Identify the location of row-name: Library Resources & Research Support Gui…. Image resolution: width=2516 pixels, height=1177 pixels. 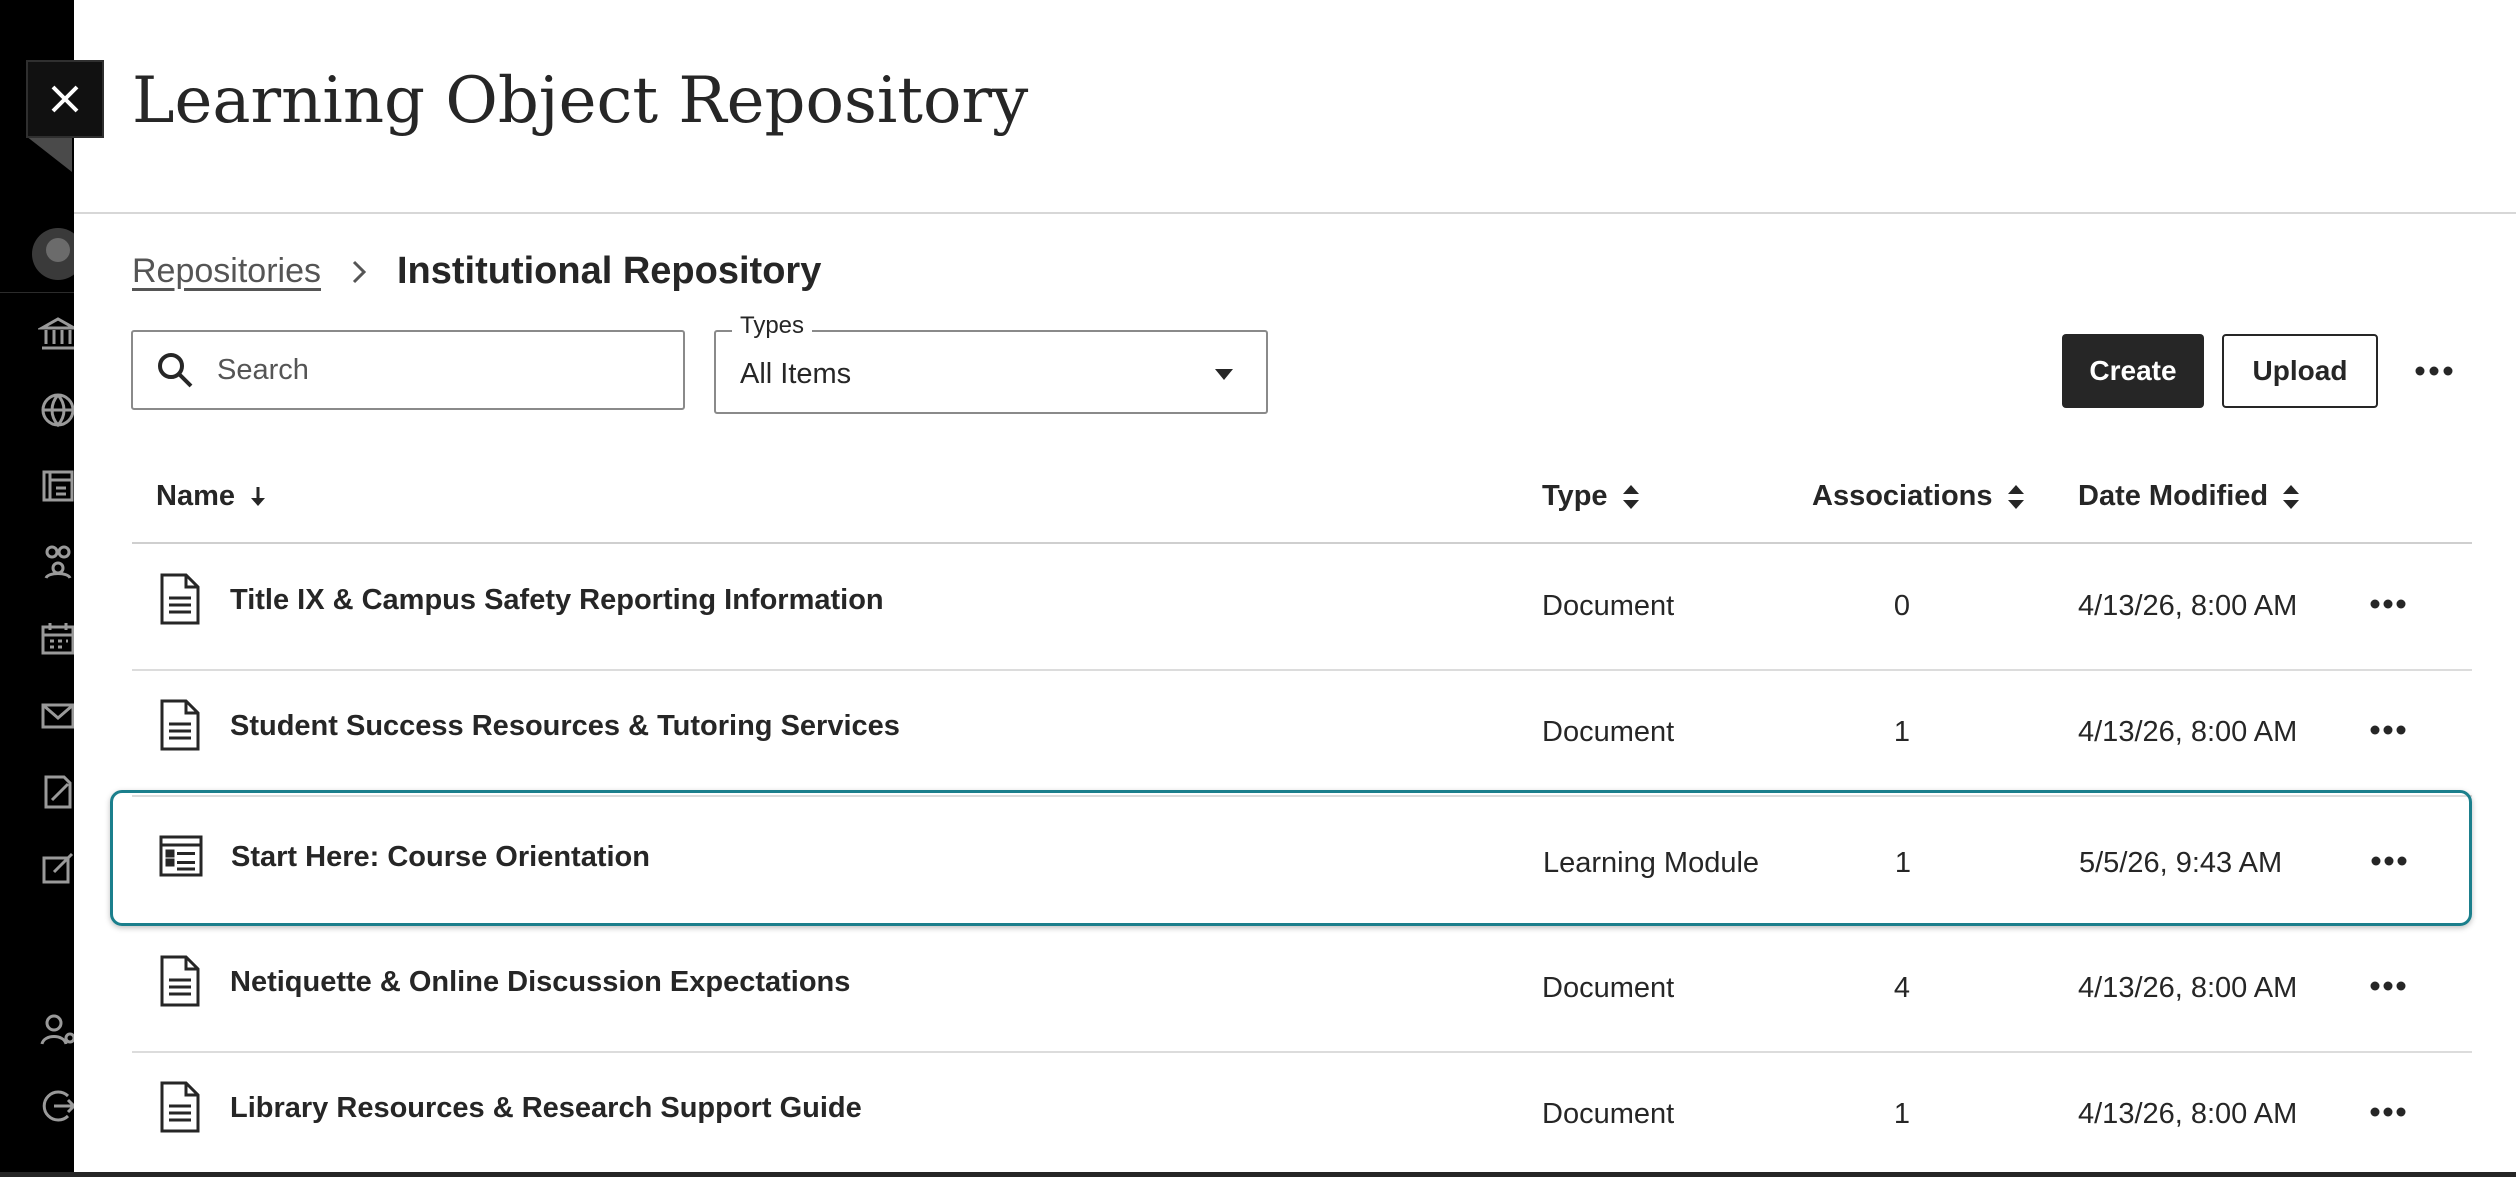
(546, 1108).